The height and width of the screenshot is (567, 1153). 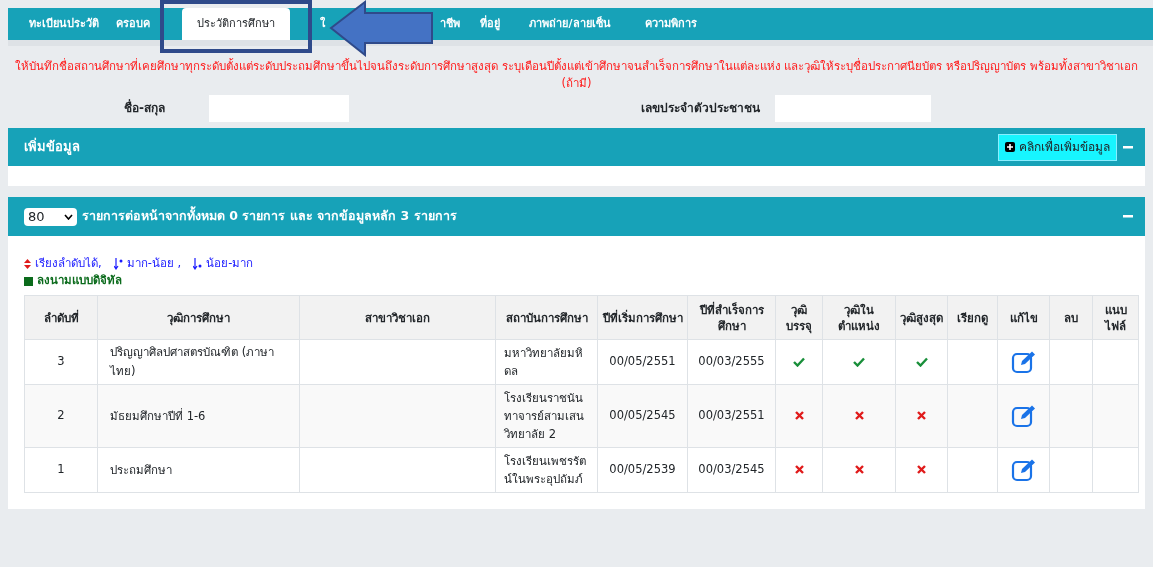 I want to click on column-header: ลบ, so click(x=1071, y=317).